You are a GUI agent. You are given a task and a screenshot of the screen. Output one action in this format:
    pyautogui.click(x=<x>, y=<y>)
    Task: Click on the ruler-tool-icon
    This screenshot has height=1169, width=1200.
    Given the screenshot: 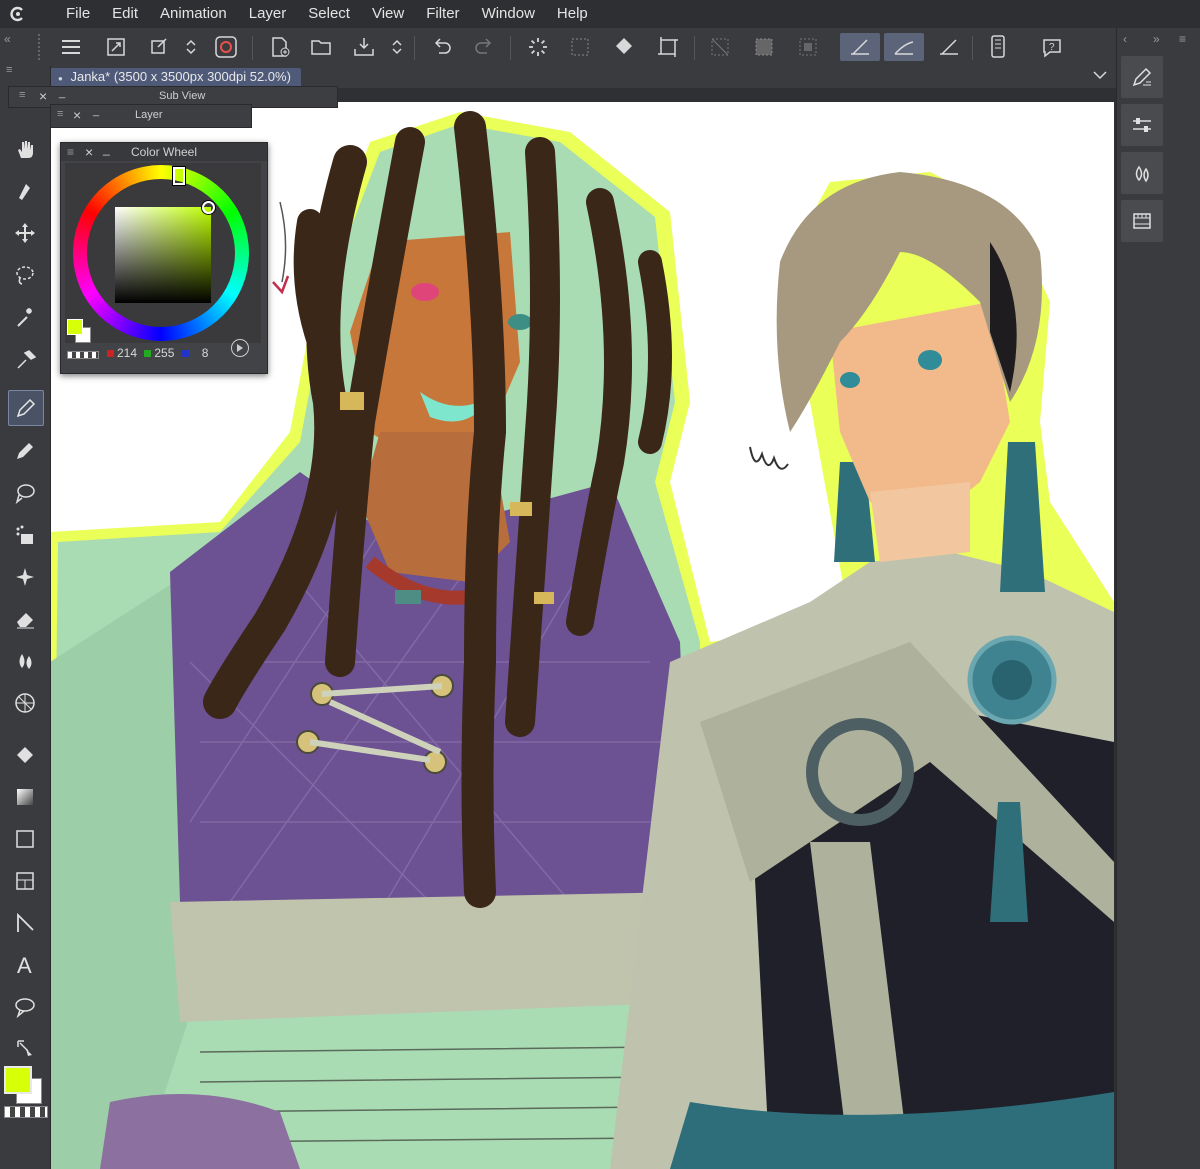 What is the action you would take?
    pyautogui.click(x=25, y=923)
    